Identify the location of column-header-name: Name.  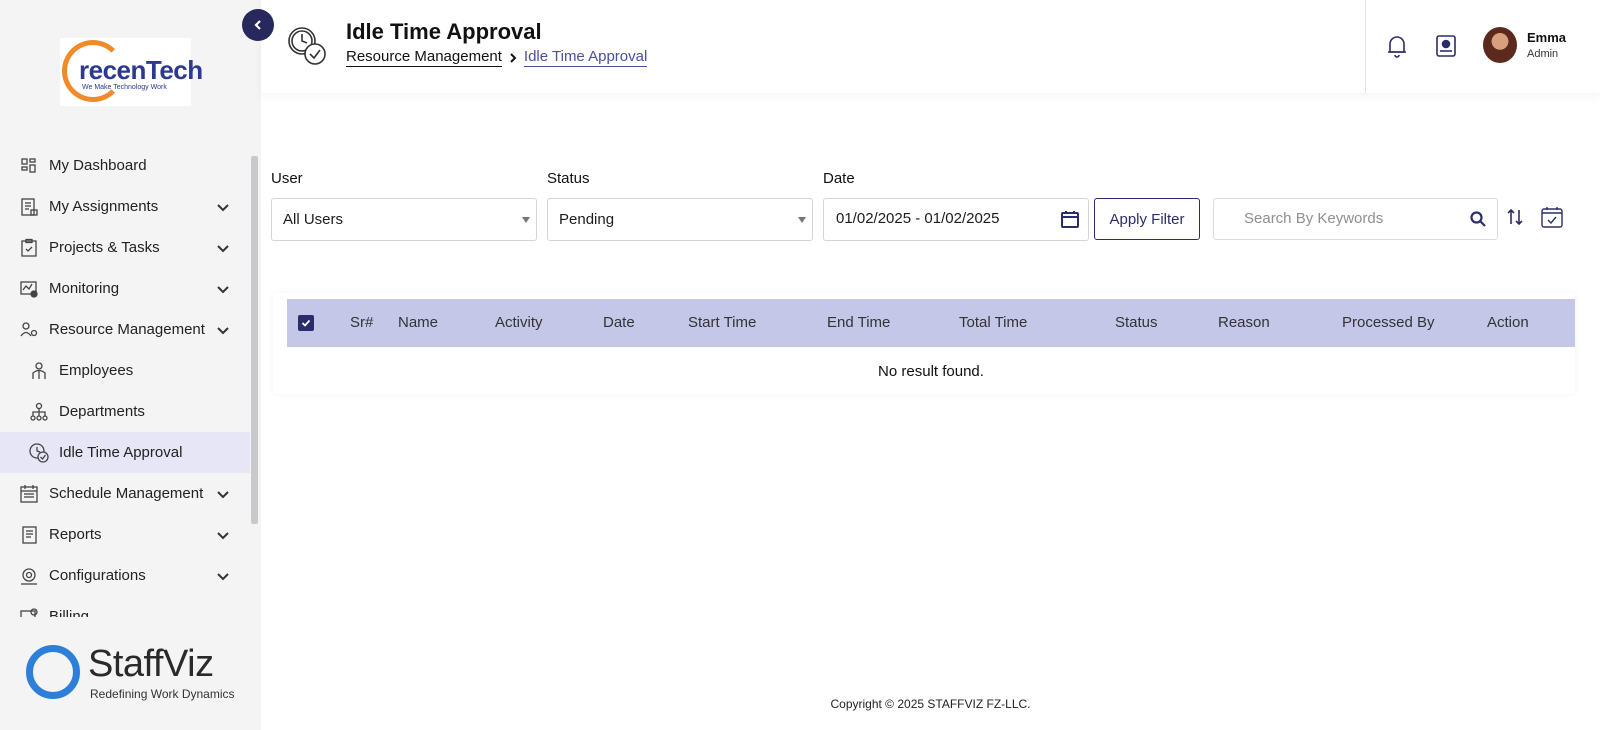
(418, 322).